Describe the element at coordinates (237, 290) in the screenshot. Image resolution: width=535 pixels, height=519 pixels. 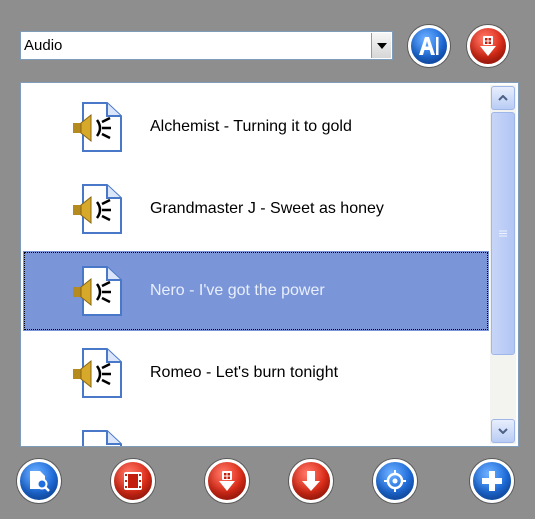
I see `track-label: Nero - I've got the power` at that location.